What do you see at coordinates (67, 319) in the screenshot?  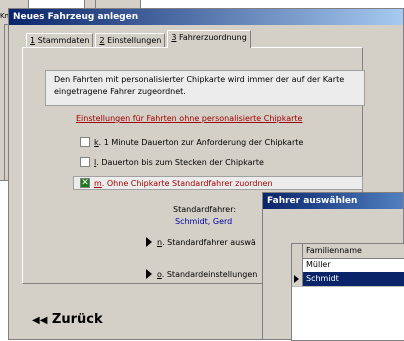 I see `back-button: ◀◀ Zurück` at bounding box center [67, 319].